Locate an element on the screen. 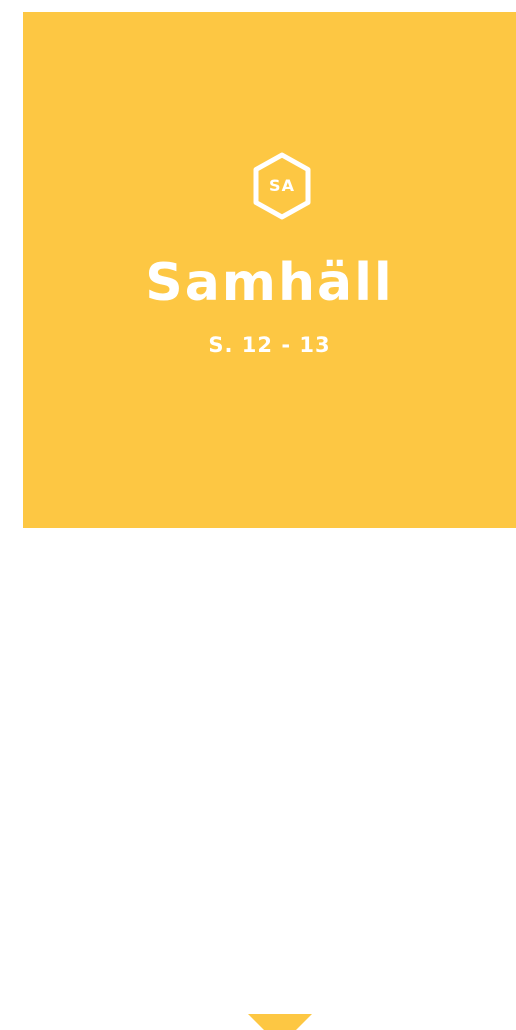 Image resolution: width=516 pixels, height=1030 pixels. section-badge: SA is located at coordinates (282, 186).